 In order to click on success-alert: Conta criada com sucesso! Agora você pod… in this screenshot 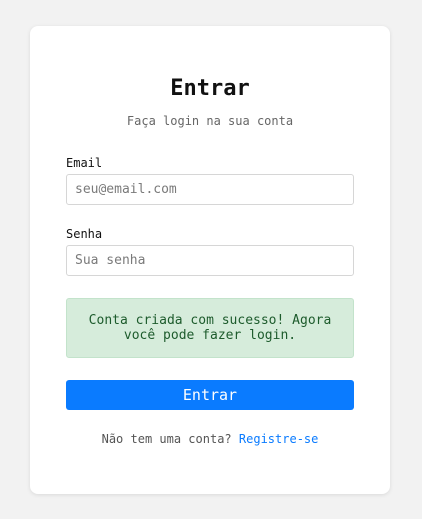, I will do `click(210, 328)`.